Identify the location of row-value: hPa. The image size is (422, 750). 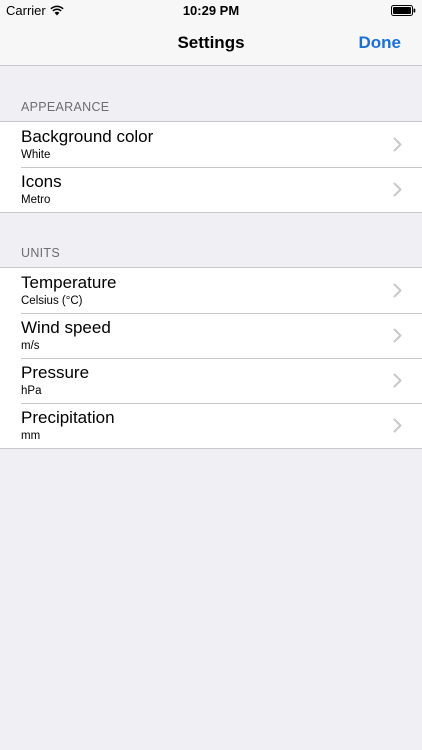
(31, 391).